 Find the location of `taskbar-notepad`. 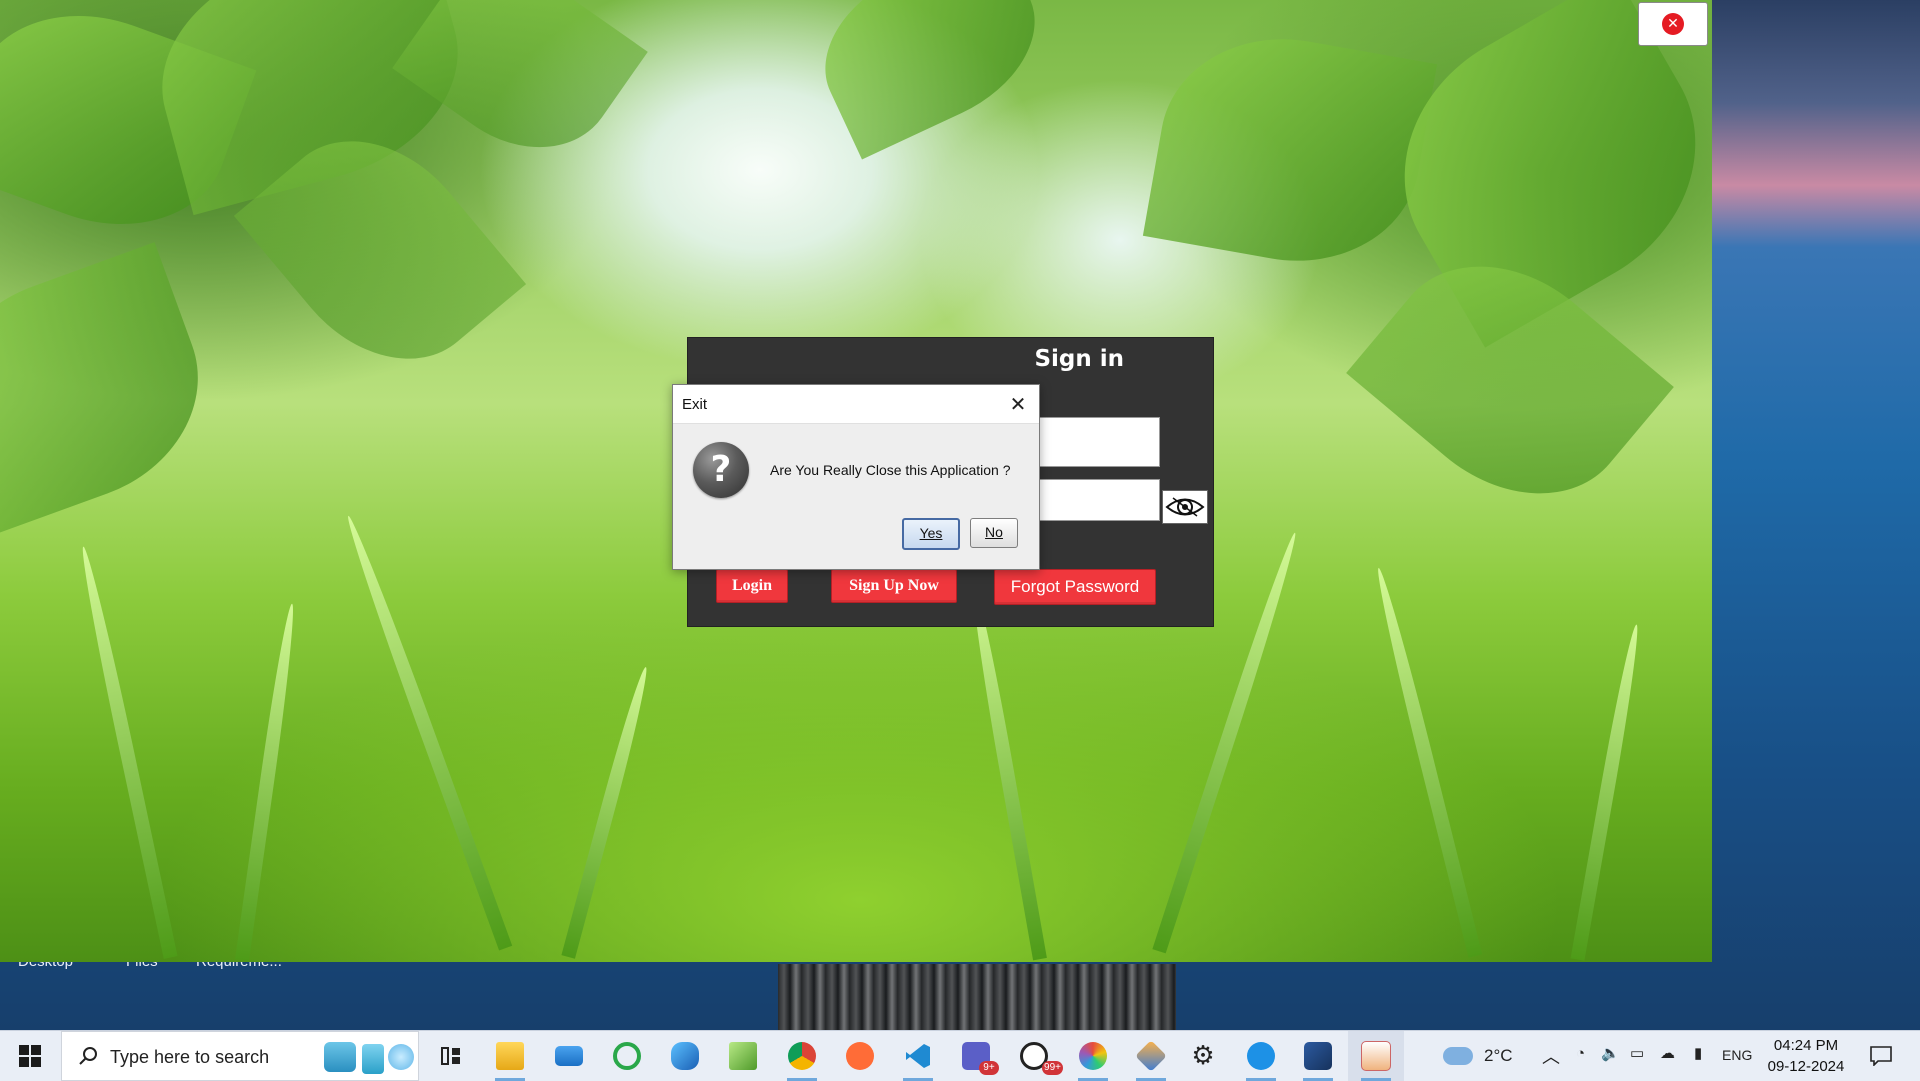

taskbar-notepad is located at coordinates (743, 1056).